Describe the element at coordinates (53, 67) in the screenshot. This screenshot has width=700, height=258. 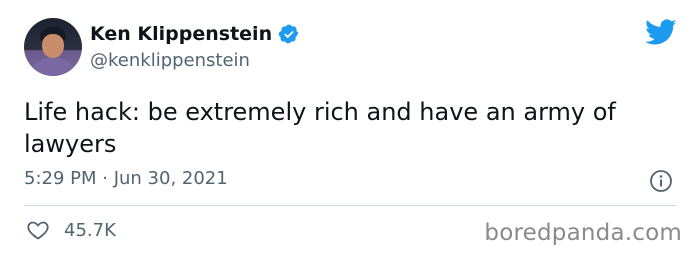
I see `avatar-shirt` at that location.